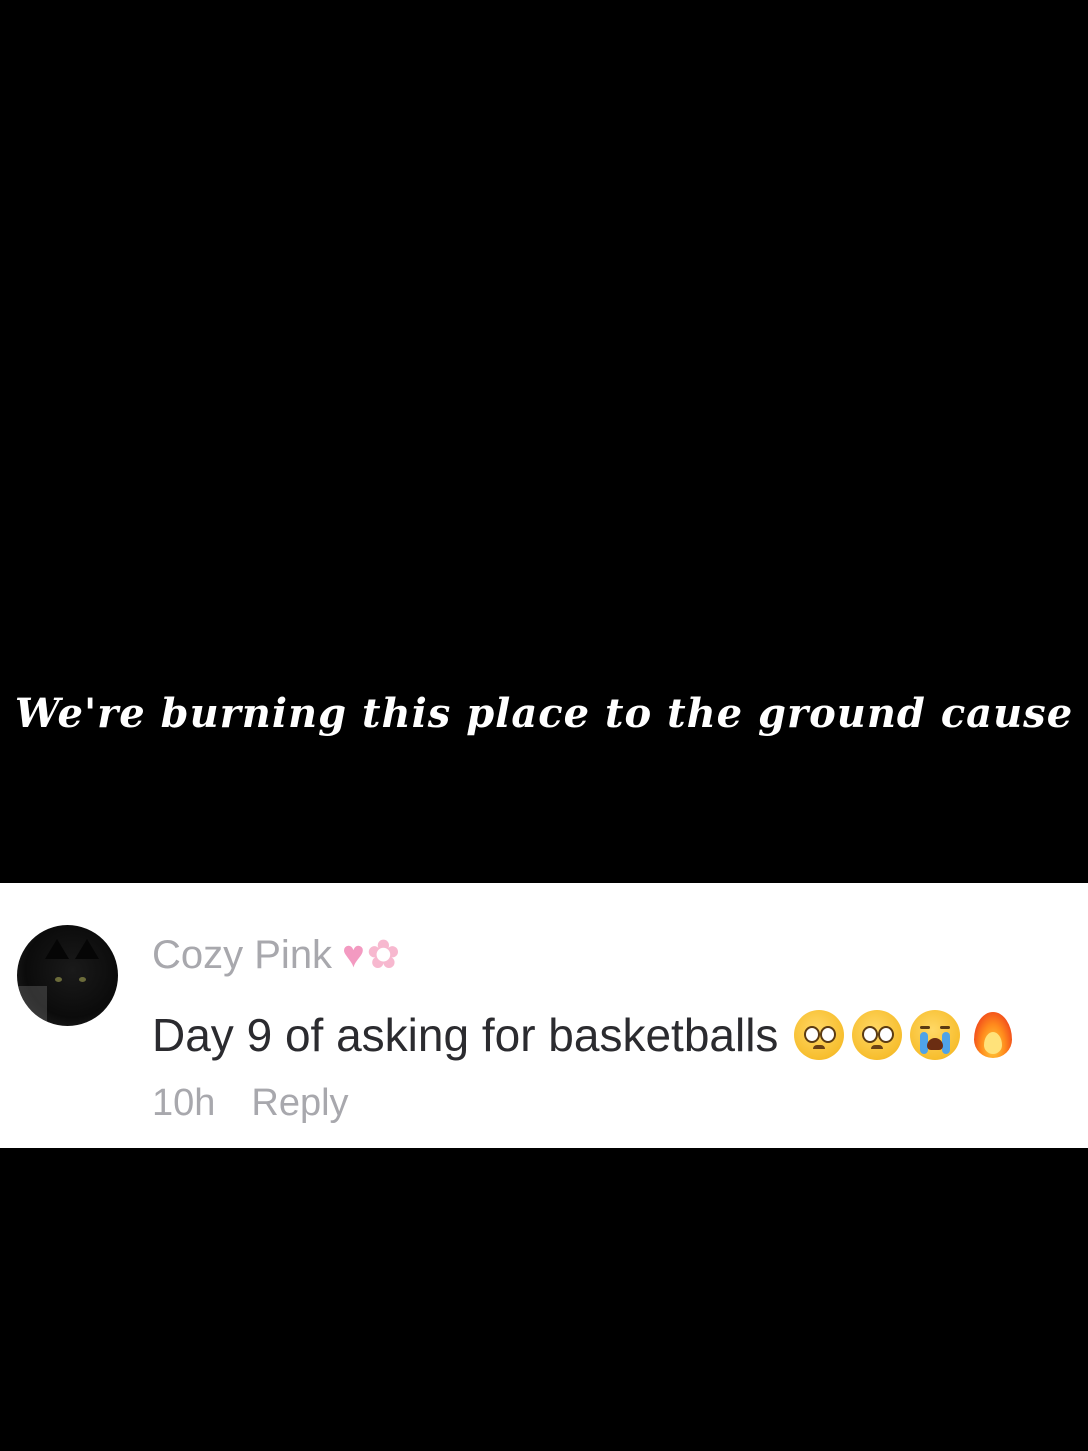  Describe the element at coordinates (82, 979) in the screenshot. I see `cat-eye-right` at that location.